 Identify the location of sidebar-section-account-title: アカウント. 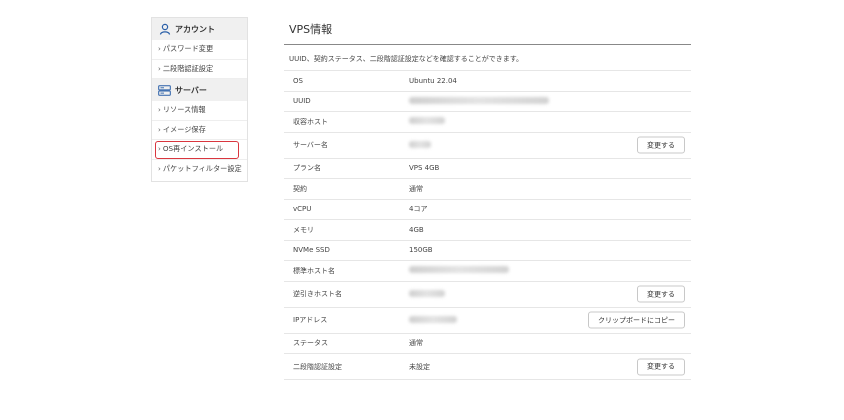
(195, 29).